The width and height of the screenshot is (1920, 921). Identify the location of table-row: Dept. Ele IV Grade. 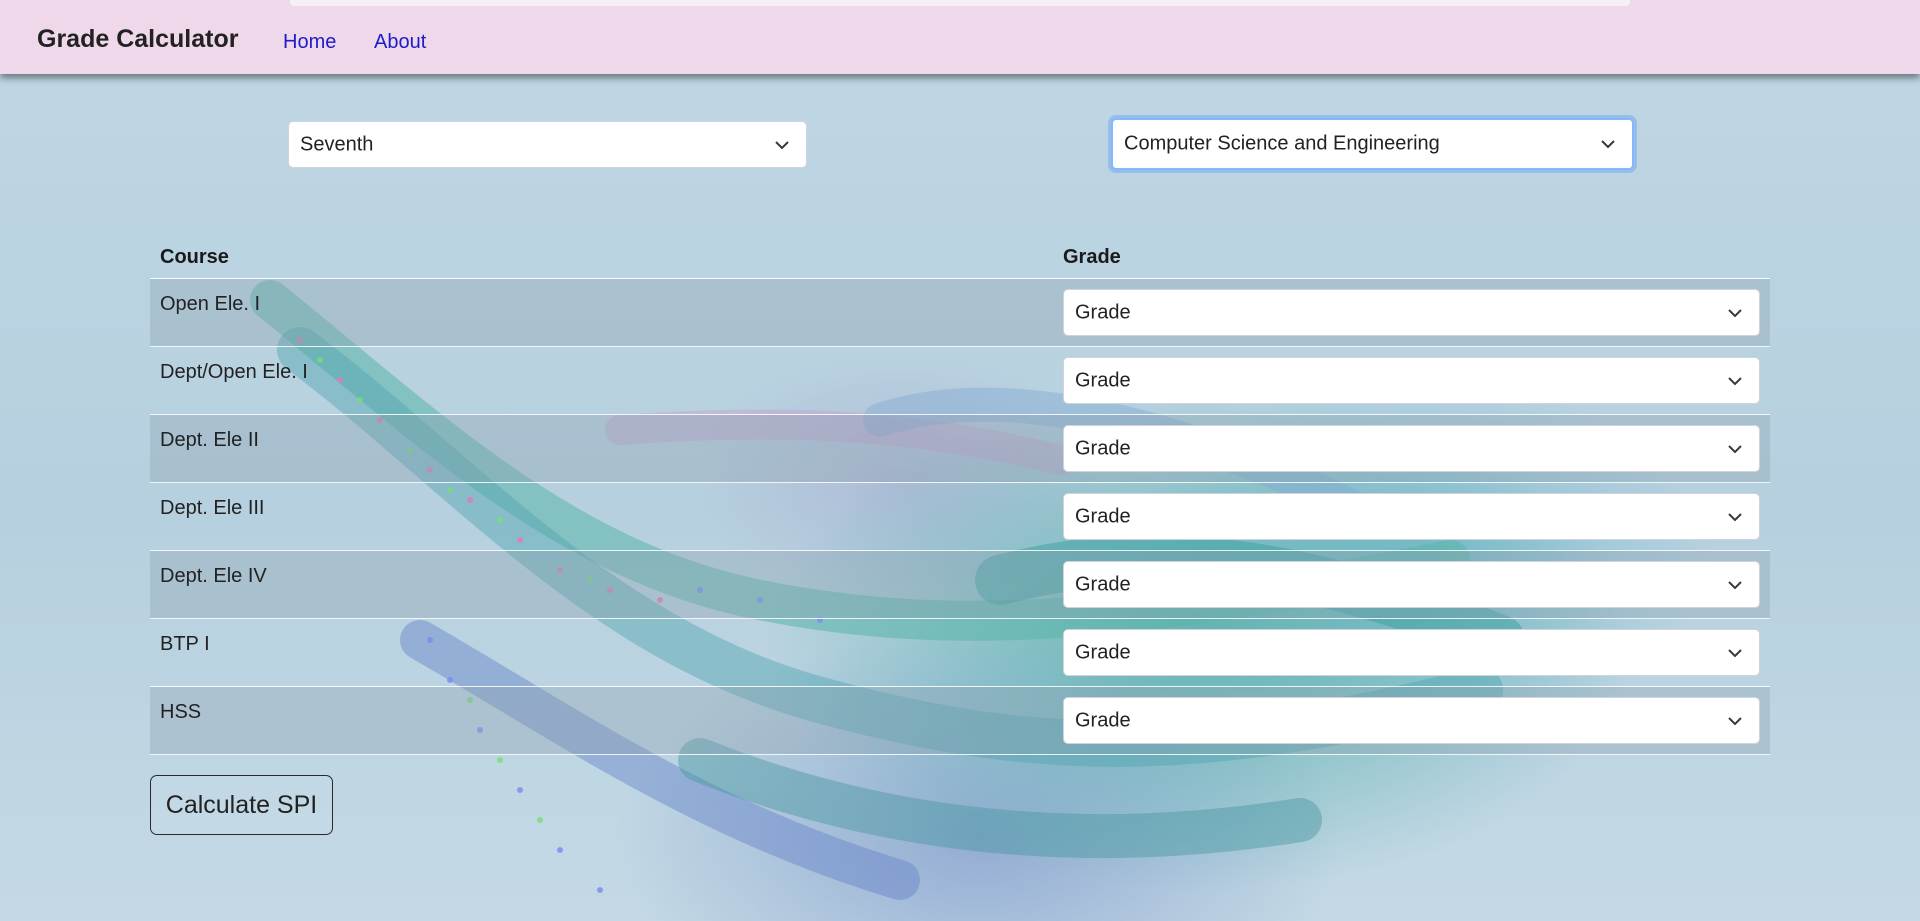
(960, 585).